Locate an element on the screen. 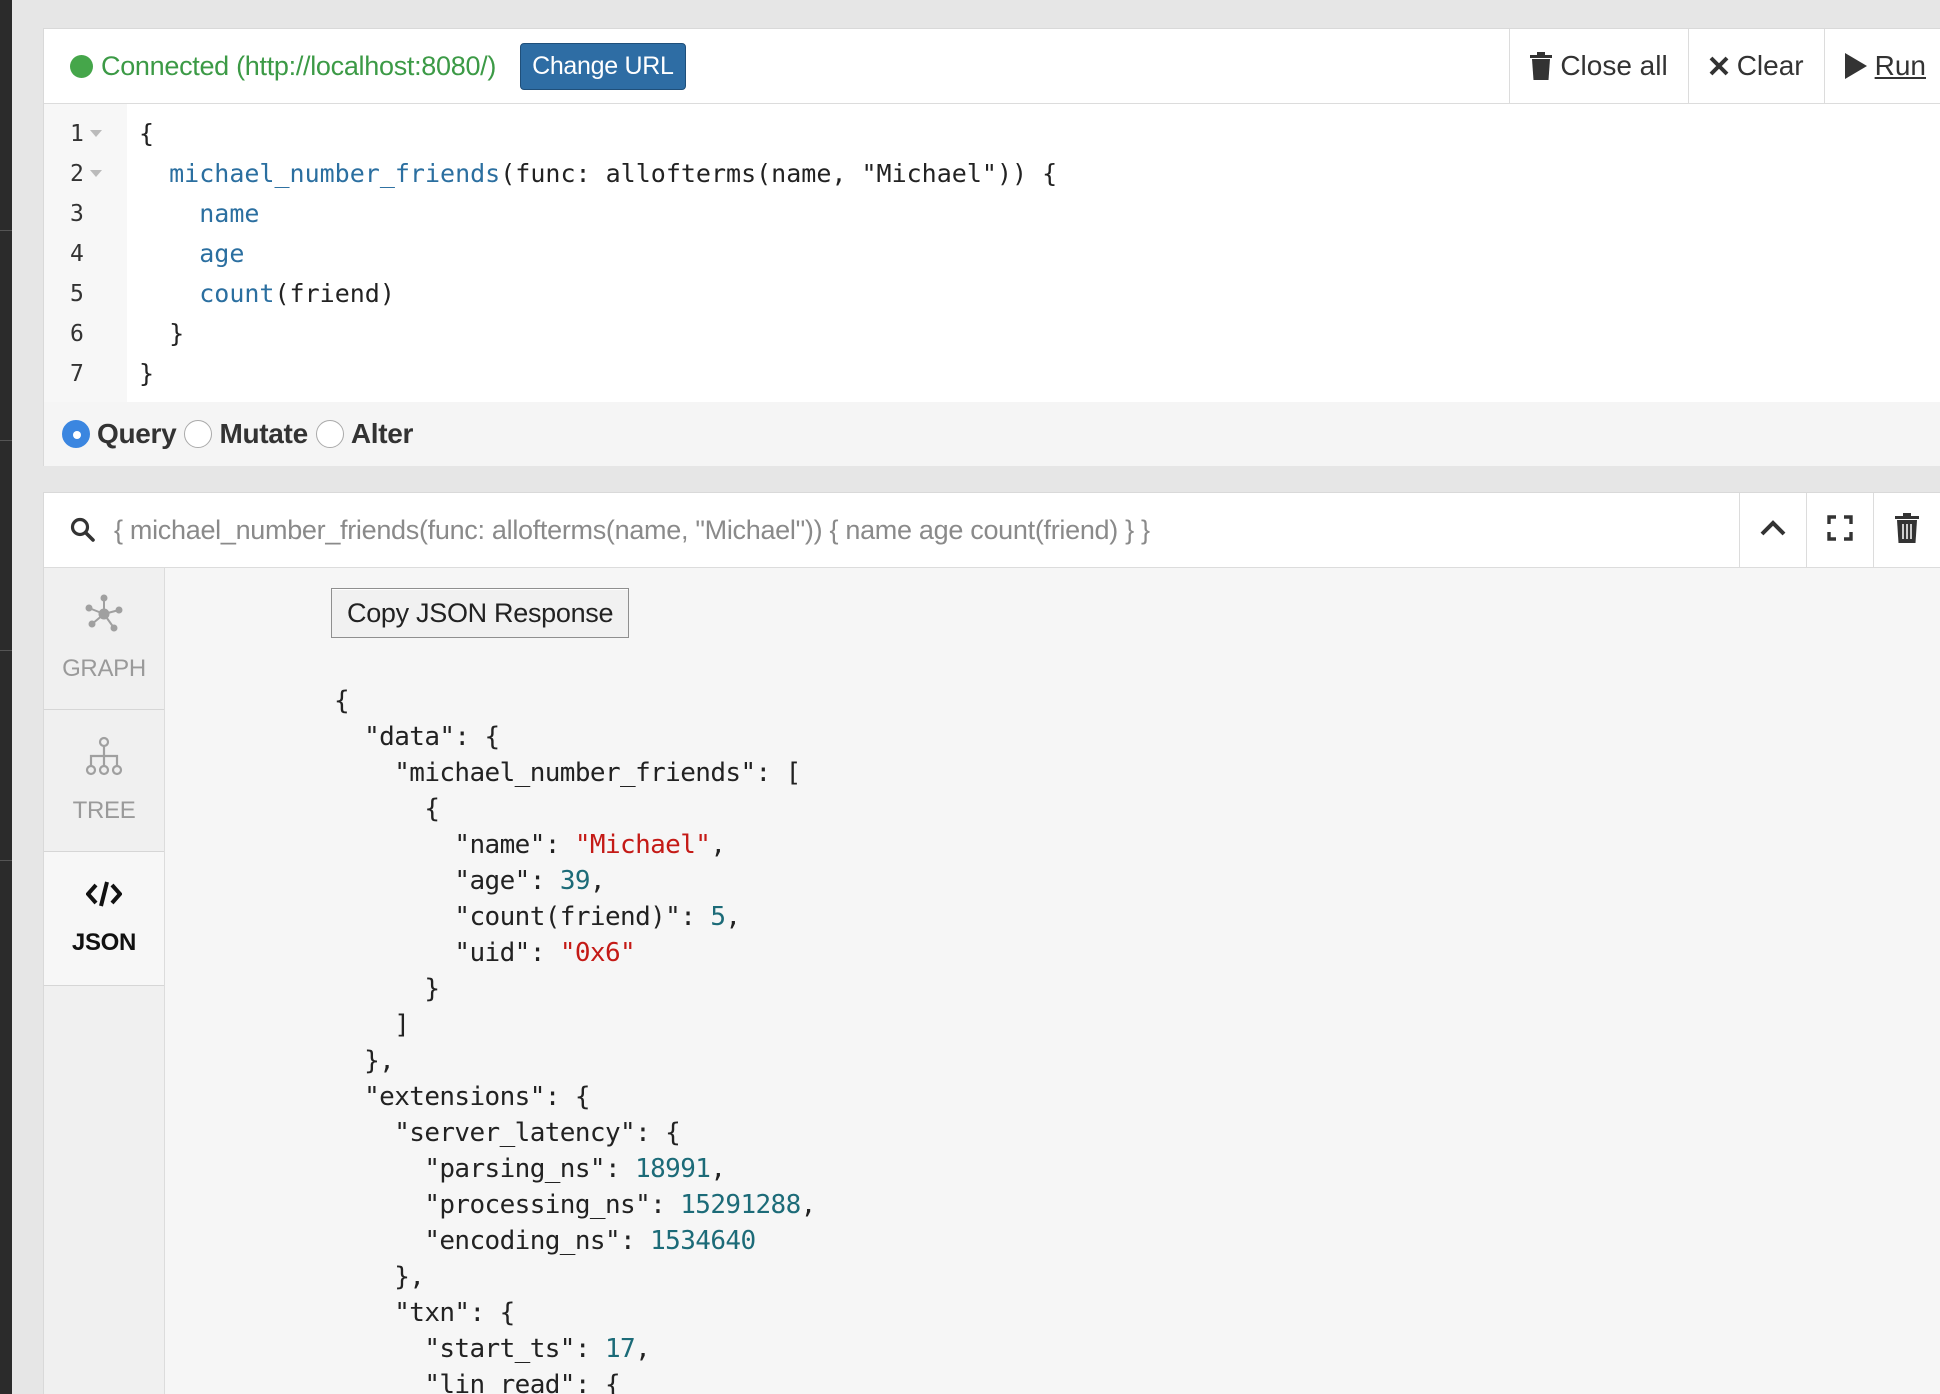  code-line: age is located at coordinates (598, 254).